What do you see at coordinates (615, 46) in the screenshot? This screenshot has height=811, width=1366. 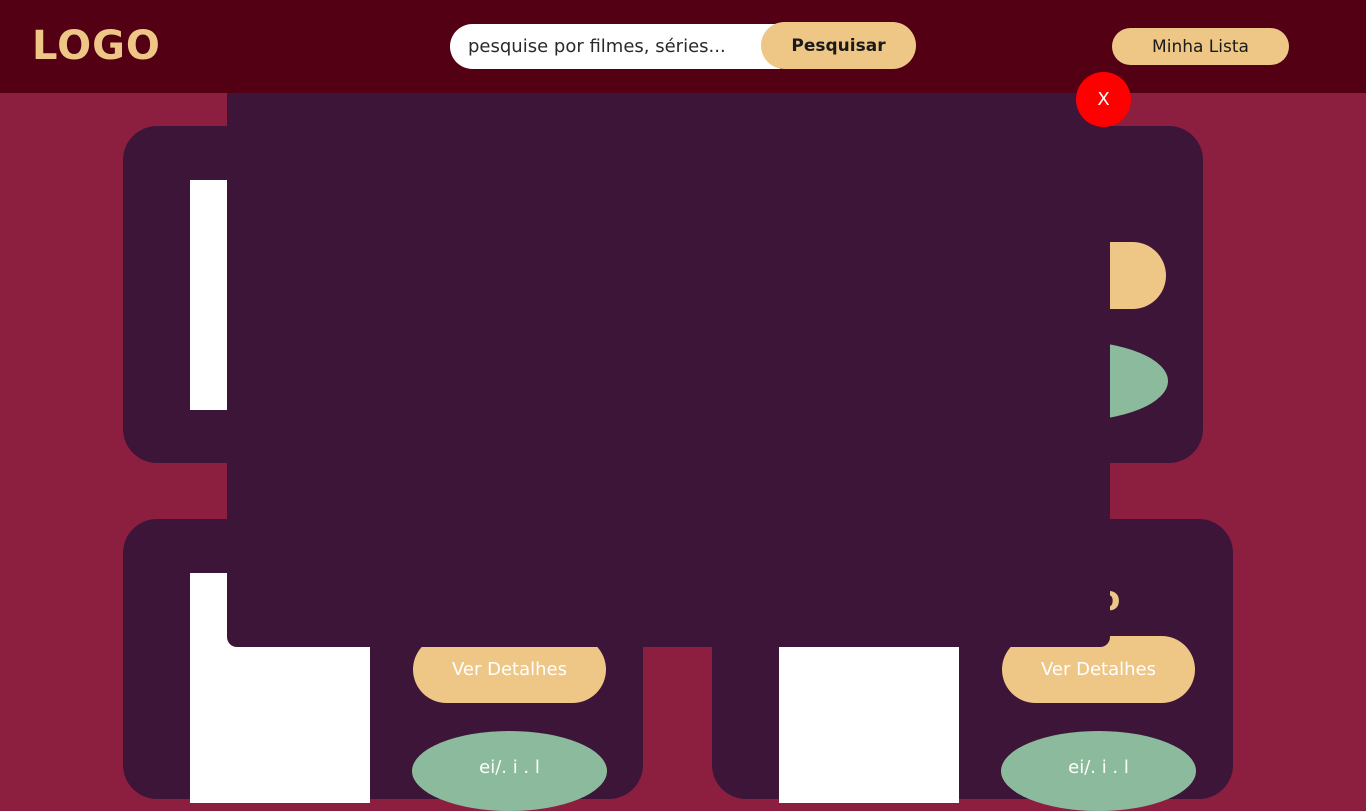 I see `search-input` at bounding box center [615, 46].